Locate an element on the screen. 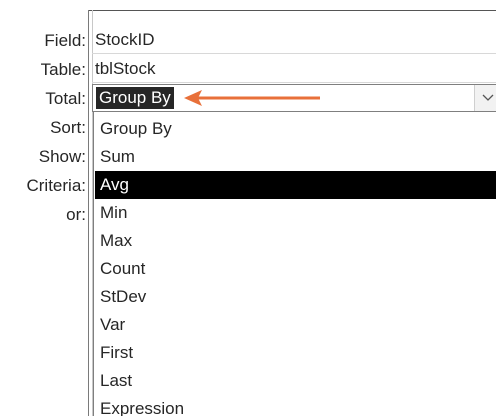 The width and height of the screenshot is (496, 416). total-combo-value: Group By is located at coordinates (135, 98).